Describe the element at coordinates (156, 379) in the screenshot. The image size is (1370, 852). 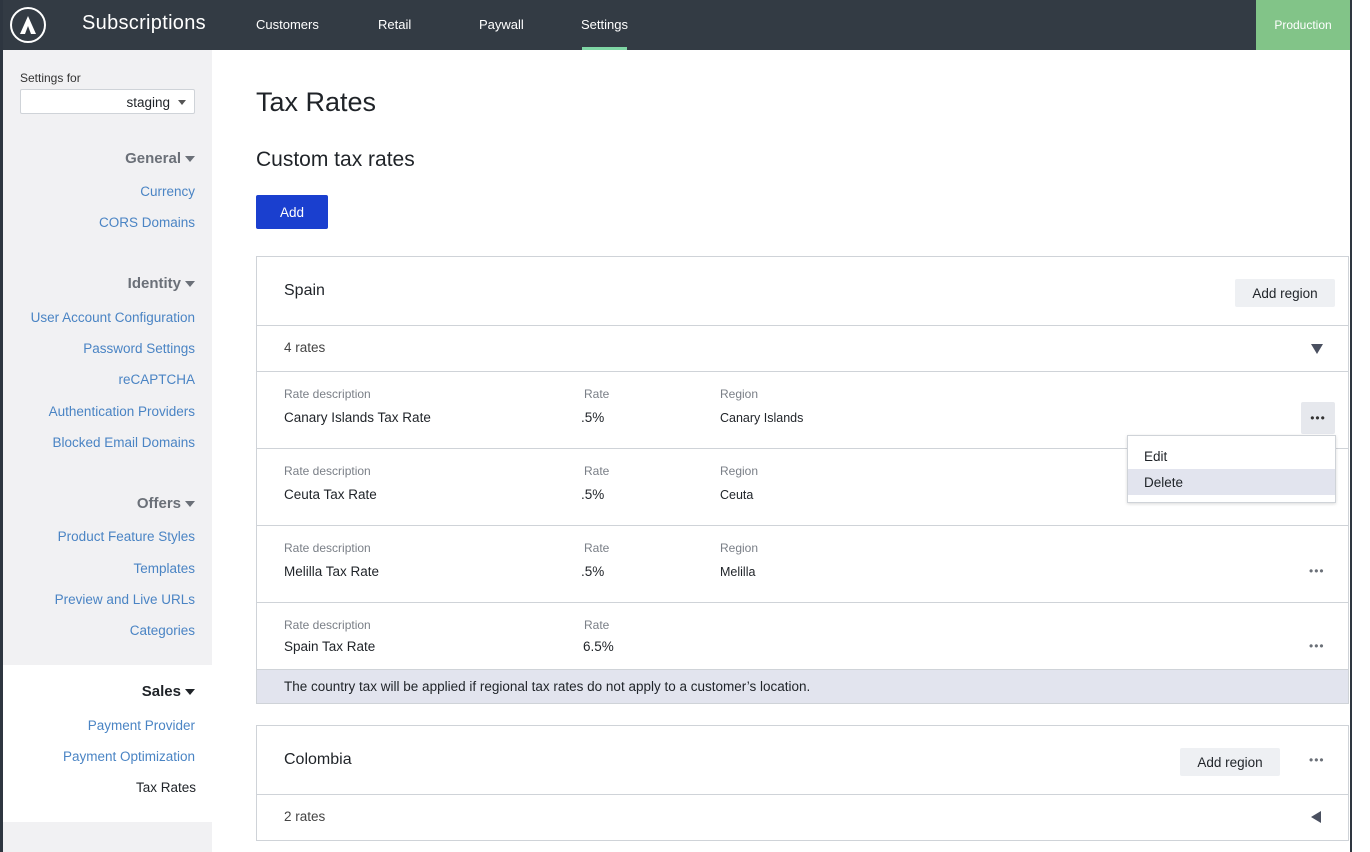
I see `sidebar-item-recaptcha: reCAPTCHA` at that location.